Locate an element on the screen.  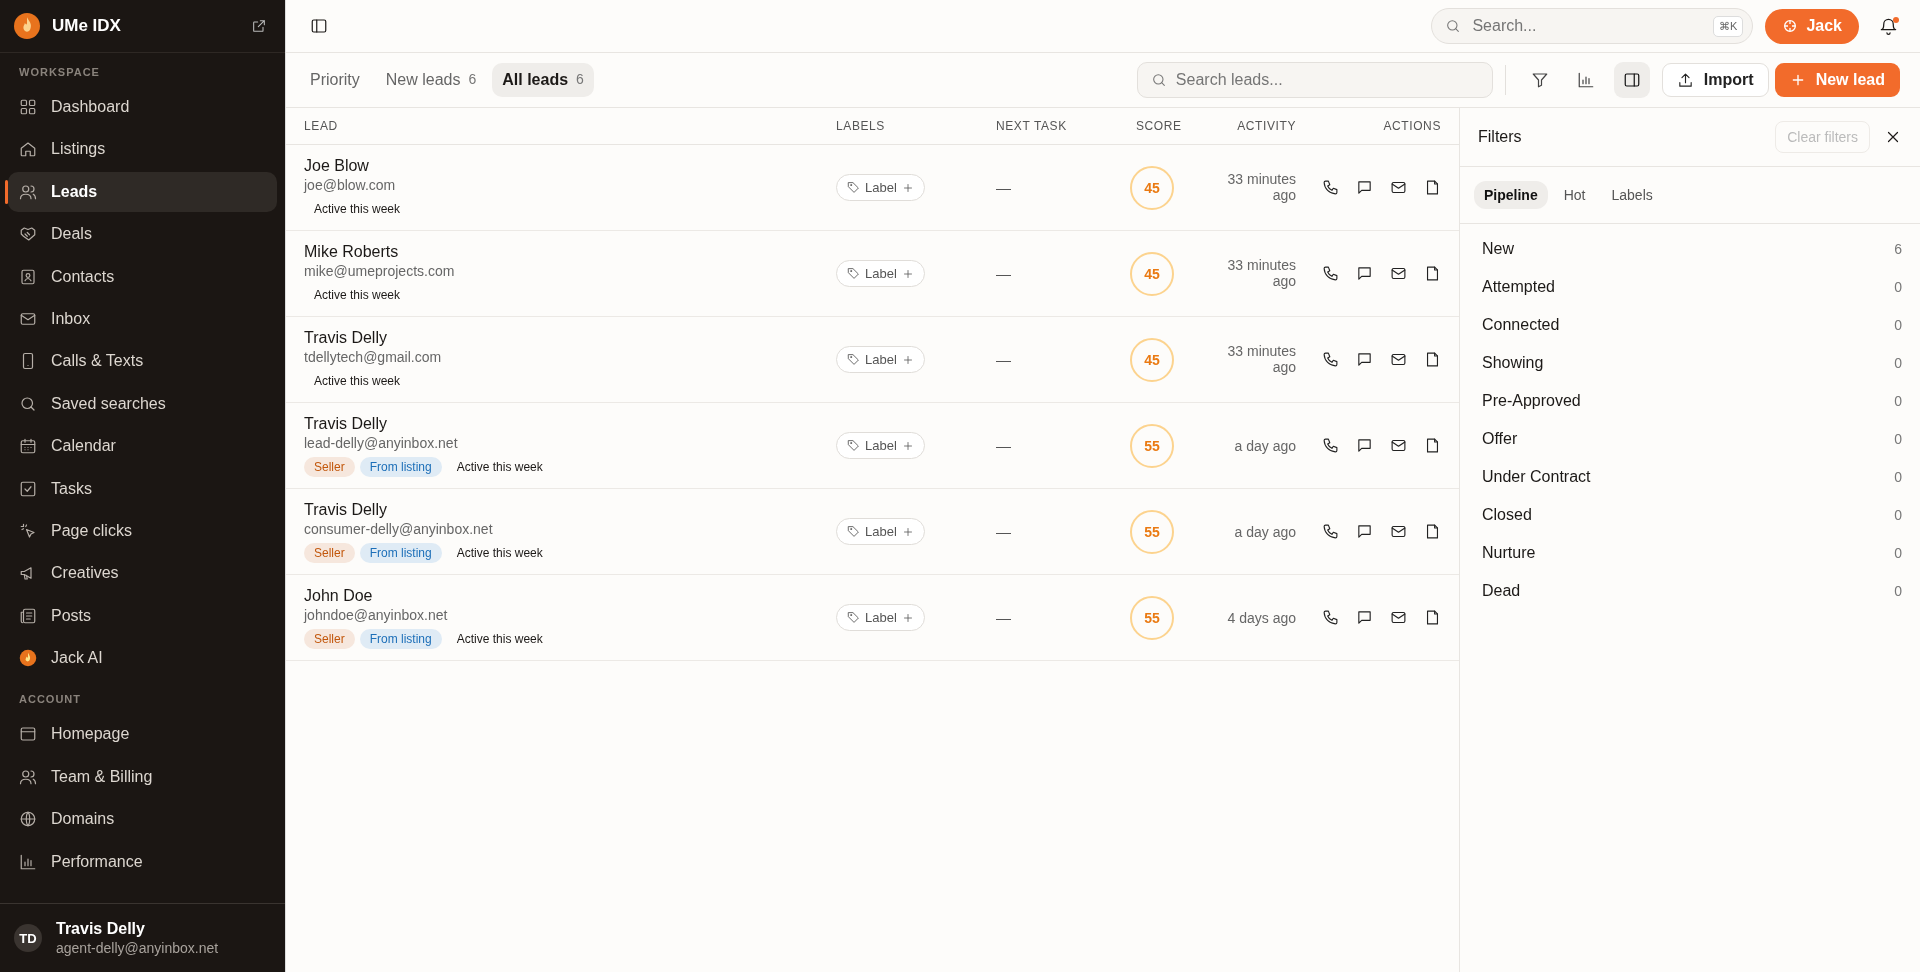
pipeline-stage-item: Pre-Approved 0 is located at coordinates (1690, 401).